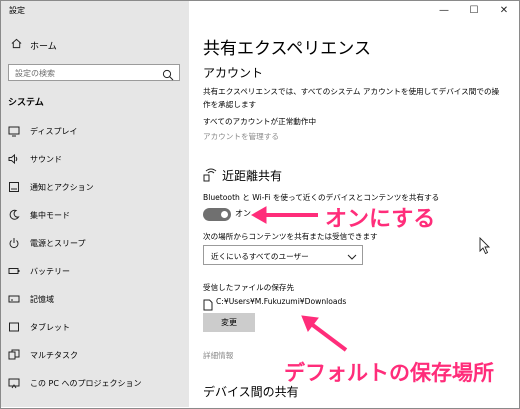 This screenshot has width=520, height=409. I want to click on path-annotation: デフォルトの保存場所, so click(389, 373).